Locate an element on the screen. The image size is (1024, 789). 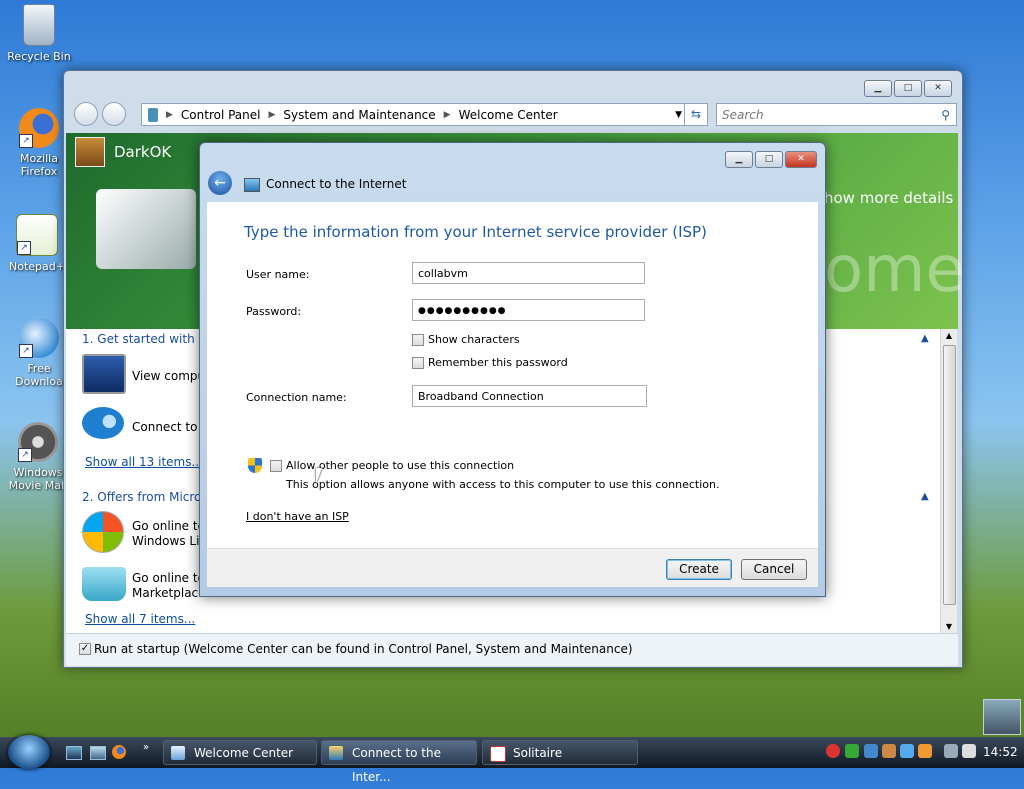
dialog-title: Connect to the Internet is located at coordinates (336, 184).